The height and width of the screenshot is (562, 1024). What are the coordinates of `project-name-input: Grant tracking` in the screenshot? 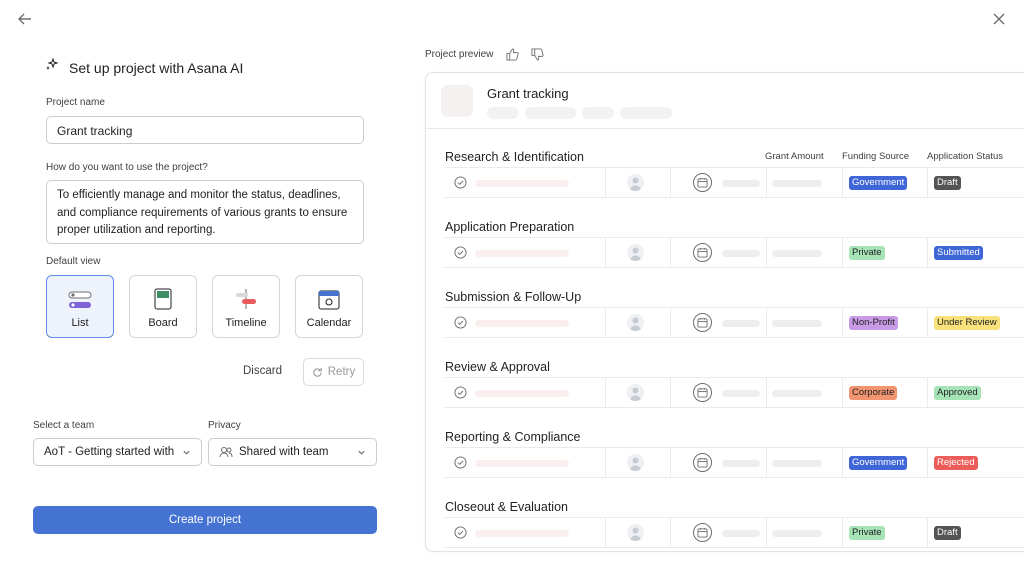 It's located at (205, 130).